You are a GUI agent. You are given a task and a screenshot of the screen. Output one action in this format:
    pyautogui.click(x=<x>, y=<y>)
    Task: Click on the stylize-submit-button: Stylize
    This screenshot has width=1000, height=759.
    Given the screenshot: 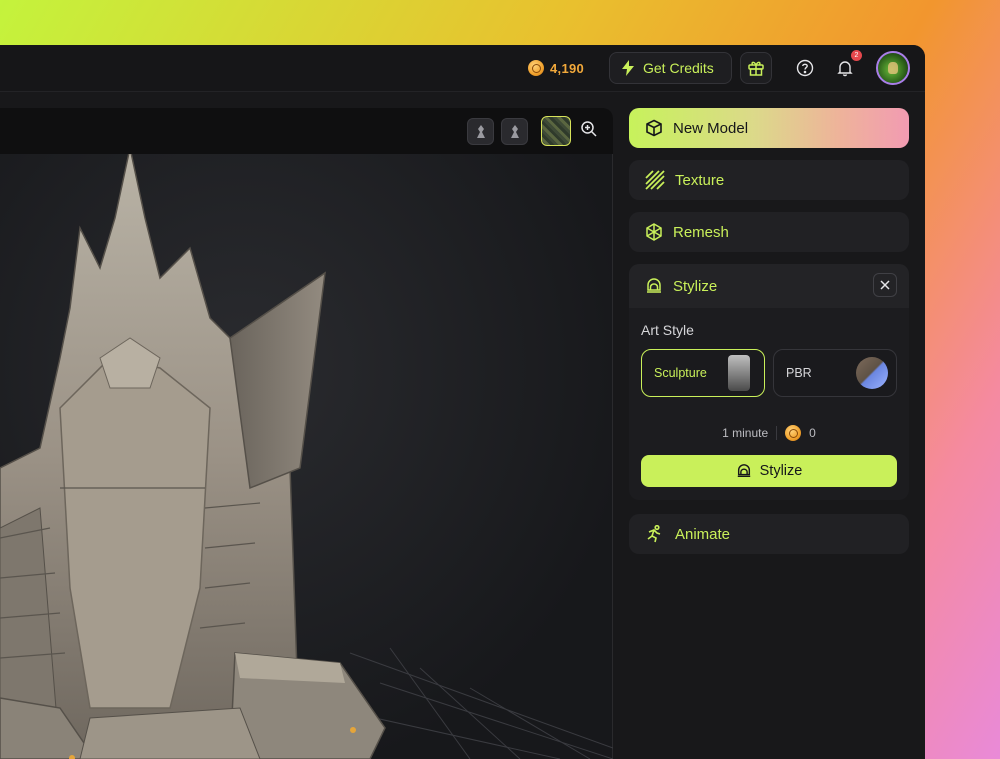 What is the action you would take?
    pyautogui.click(x=769, y=471)
    